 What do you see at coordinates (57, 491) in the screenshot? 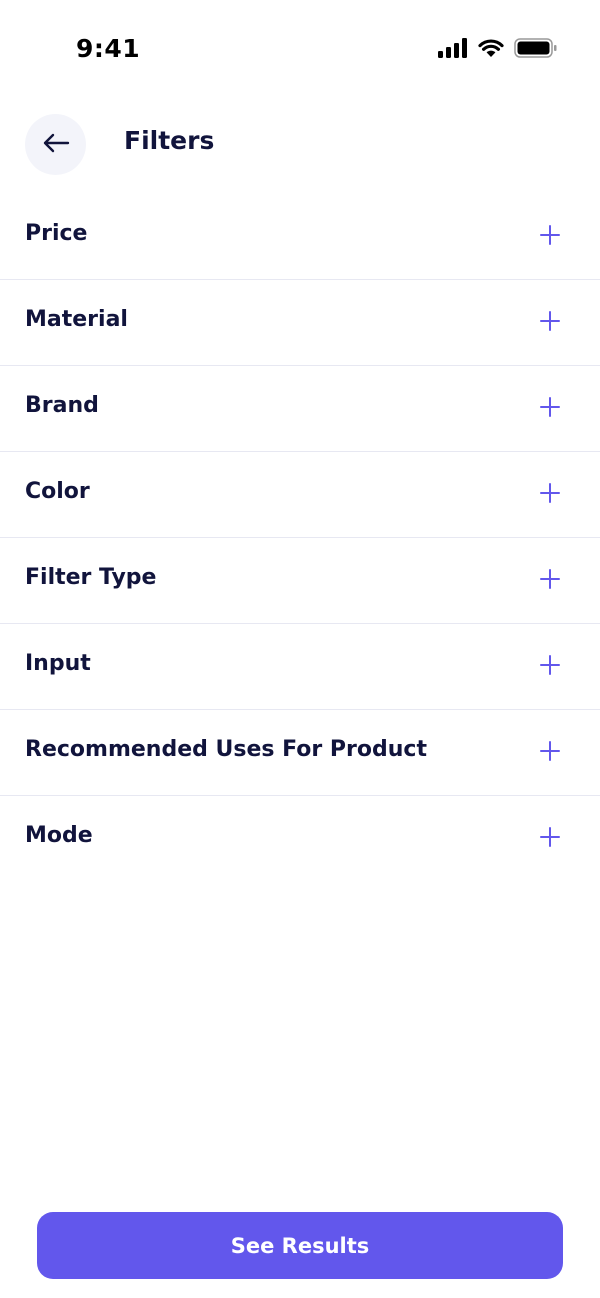
I see `filter-label: Color` at bounding box center [57, 491].